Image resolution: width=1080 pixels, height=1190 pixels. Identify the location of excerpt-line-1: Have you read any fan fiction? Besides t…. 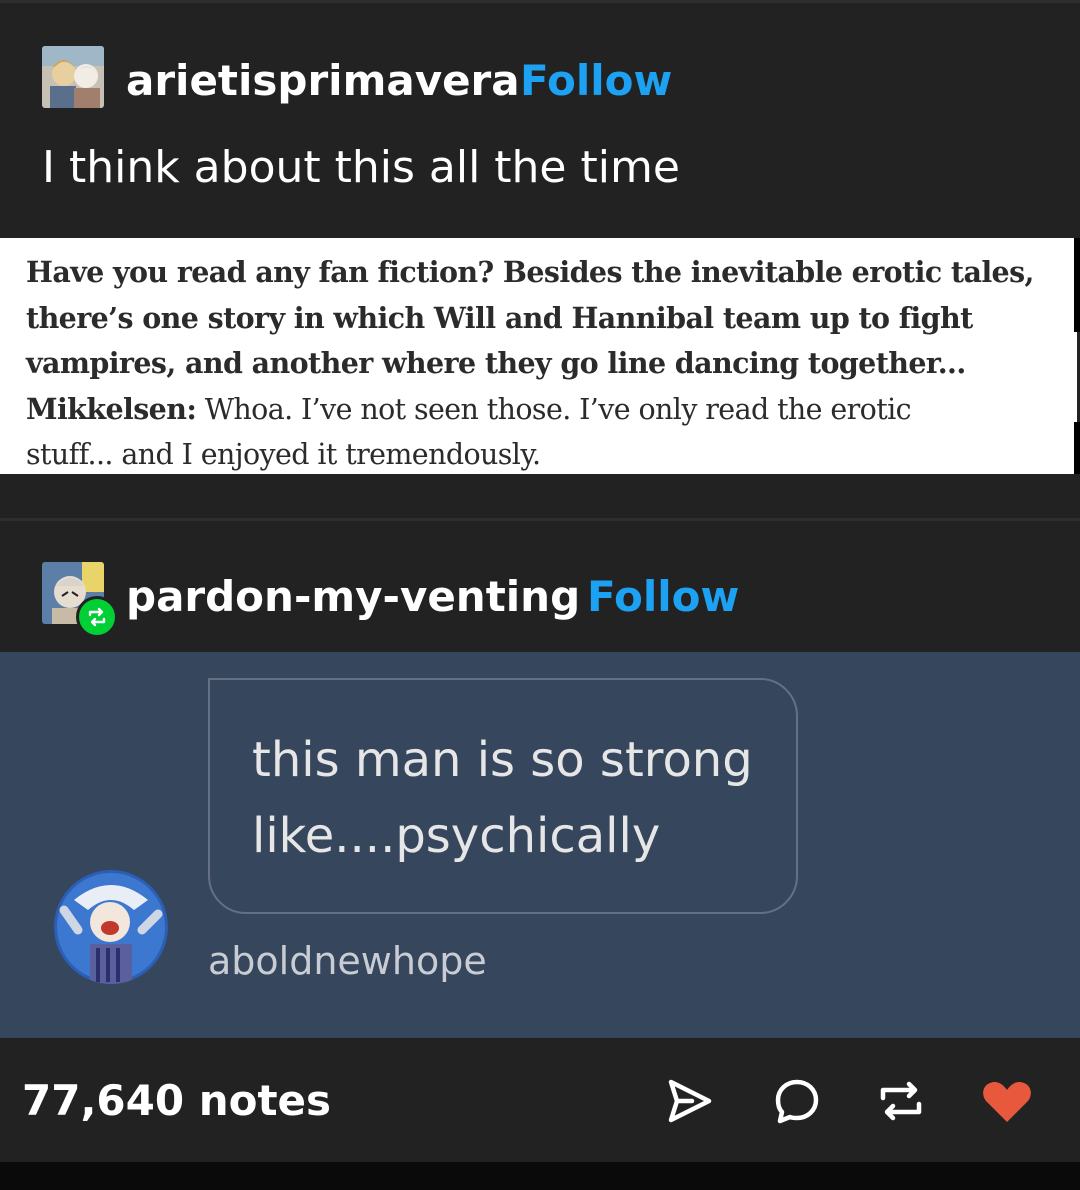
(530, 272).